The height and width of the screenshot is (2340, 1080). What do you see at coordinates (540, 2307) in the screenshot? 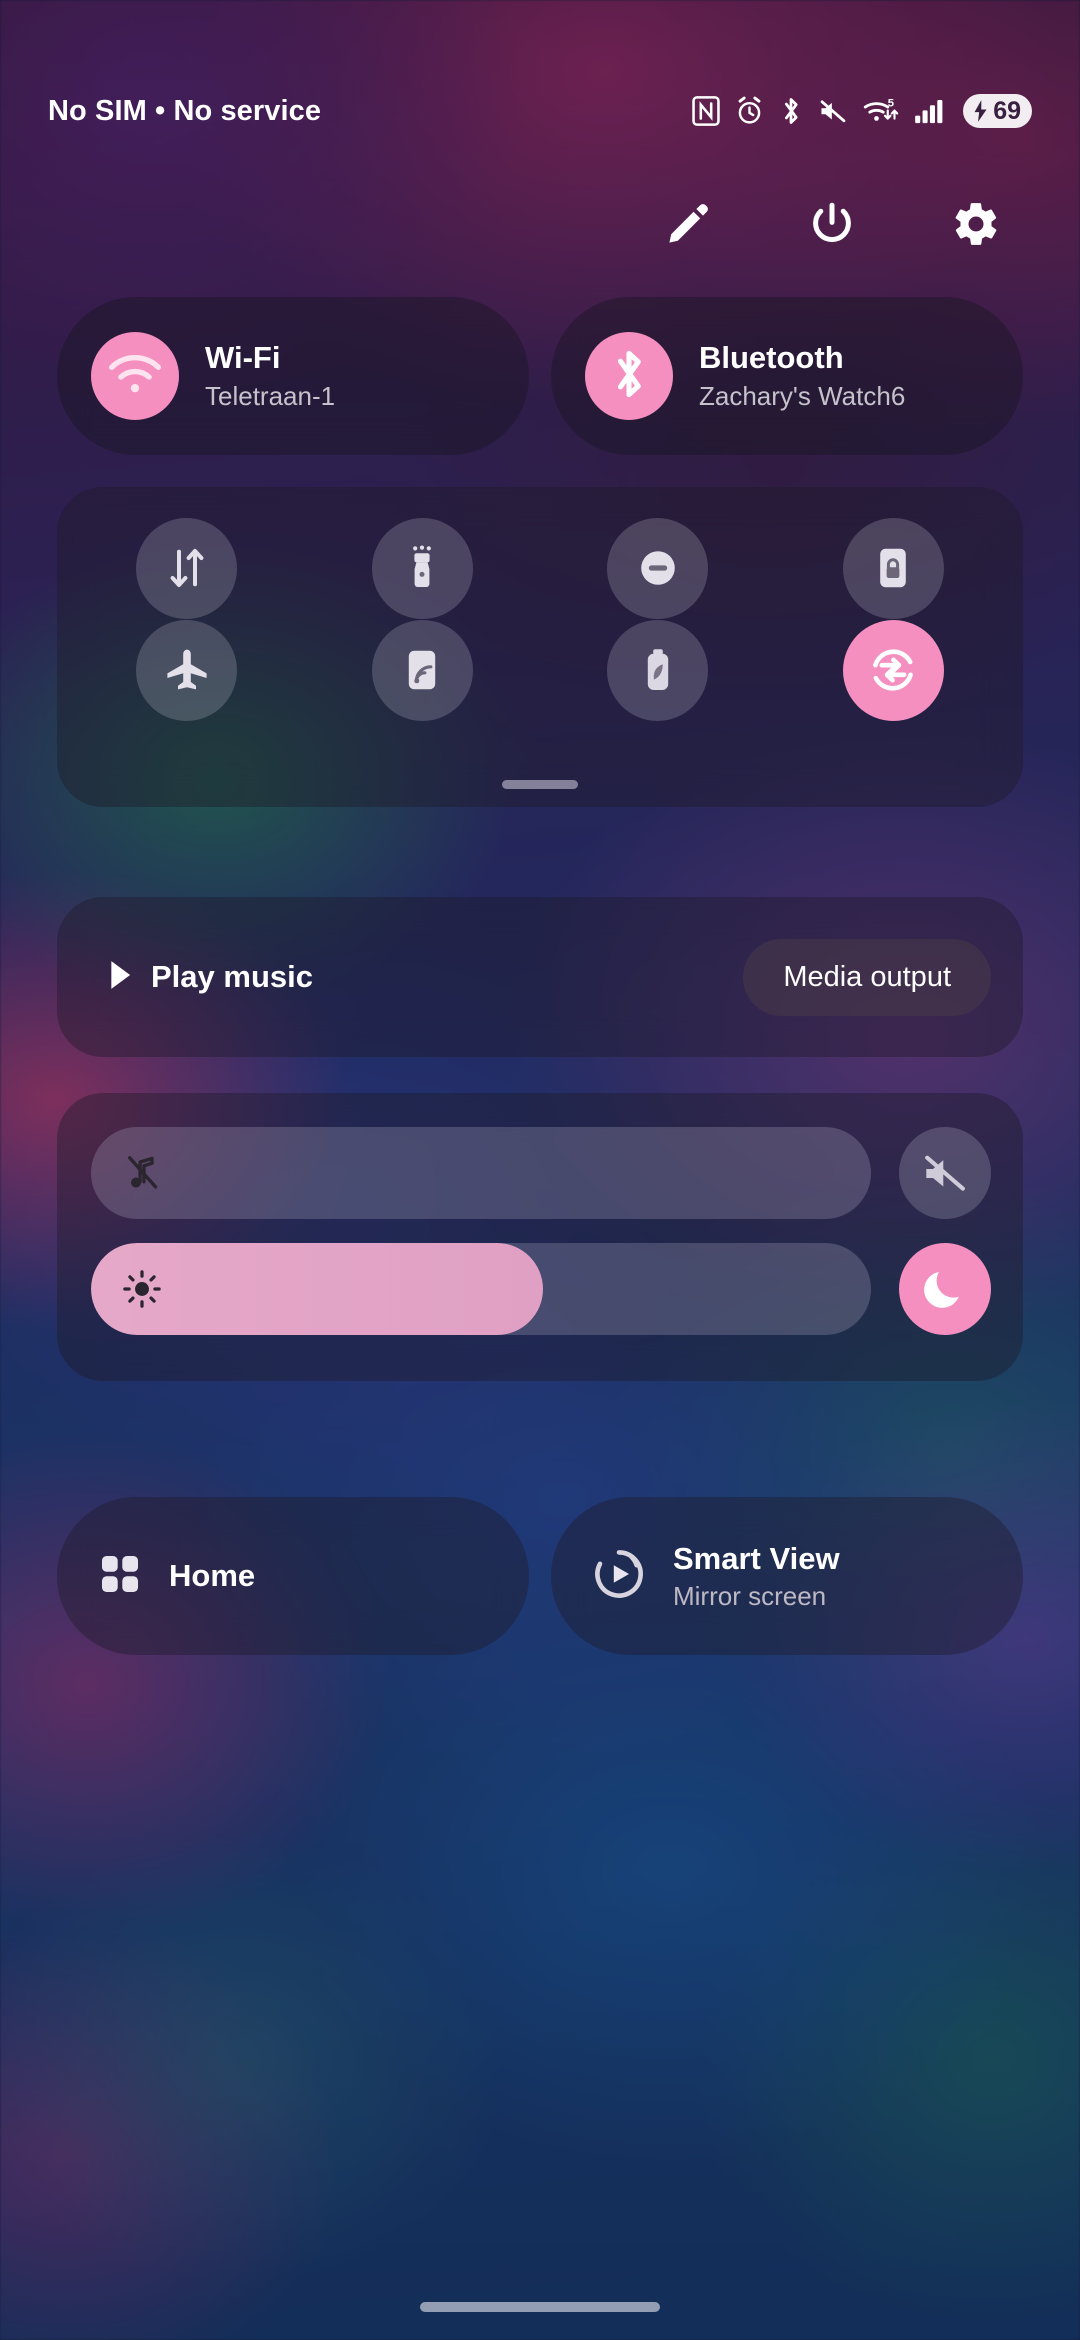
I see `home-indicator` at bounding box center [540, 2307].